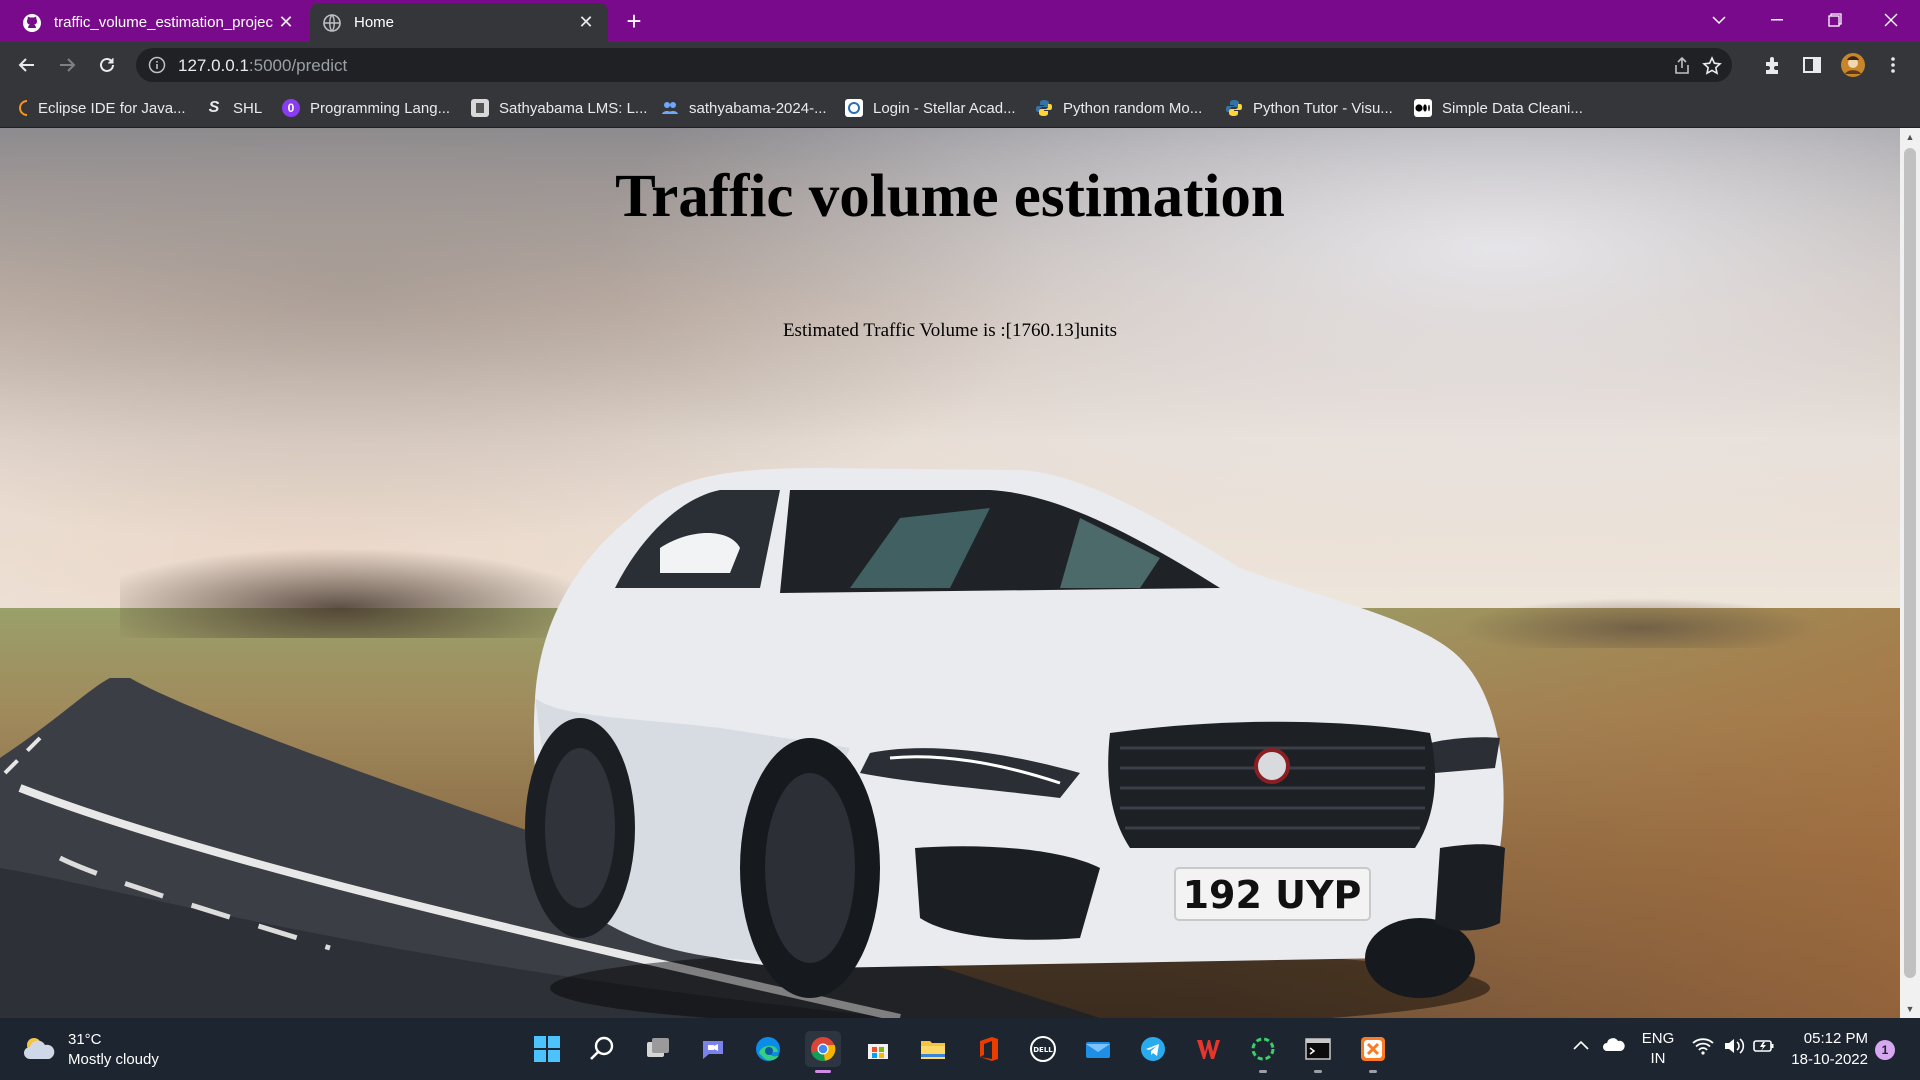 The width and height of the screenshot is (1920, 1080). What do you see at coordinates (1153, 1049) in the screenshot?
I see `telegram-icon` at bounding box center [1153, 1049].